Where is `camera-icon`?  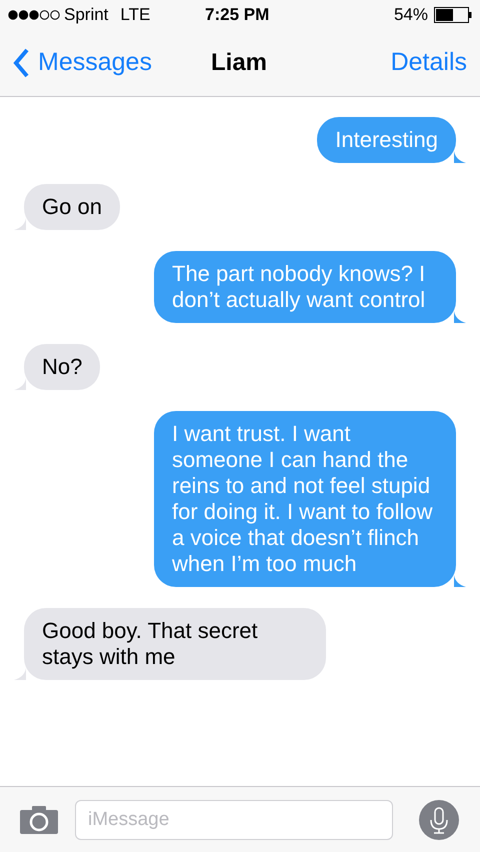 camera-icon is located at coordinates (39, 820).